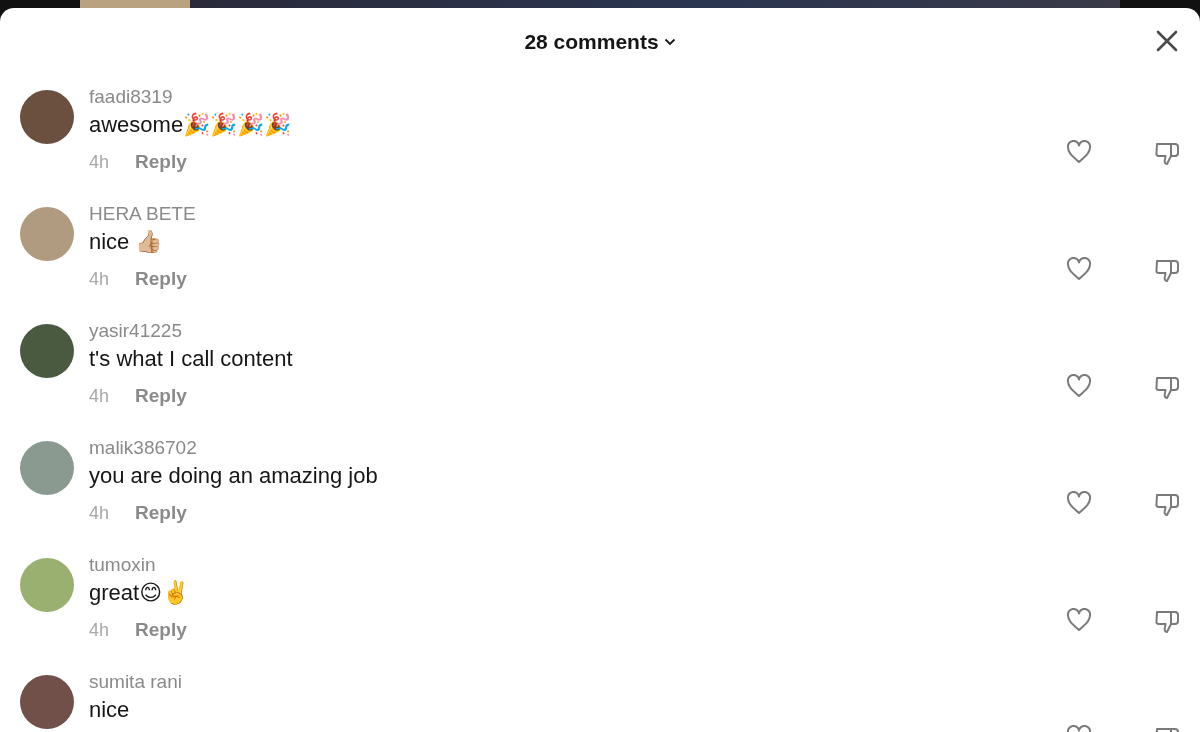  I want to click on username: yasir41225, so click(135, 331).